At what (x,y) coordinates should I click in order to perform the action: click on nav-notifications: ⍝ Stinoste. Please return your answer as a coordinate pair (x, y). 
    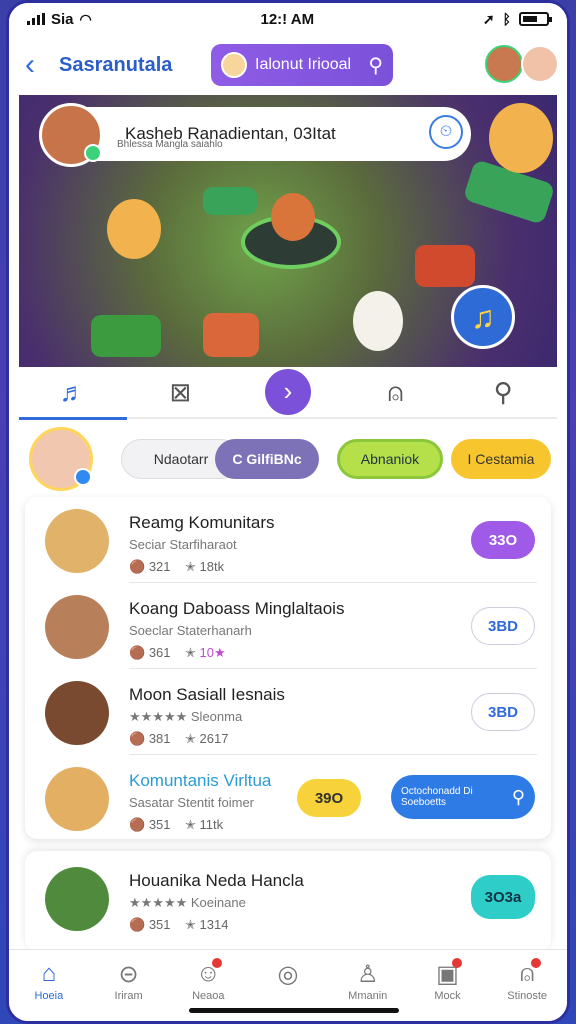
    Looking at the image, I should click on (527, 985).